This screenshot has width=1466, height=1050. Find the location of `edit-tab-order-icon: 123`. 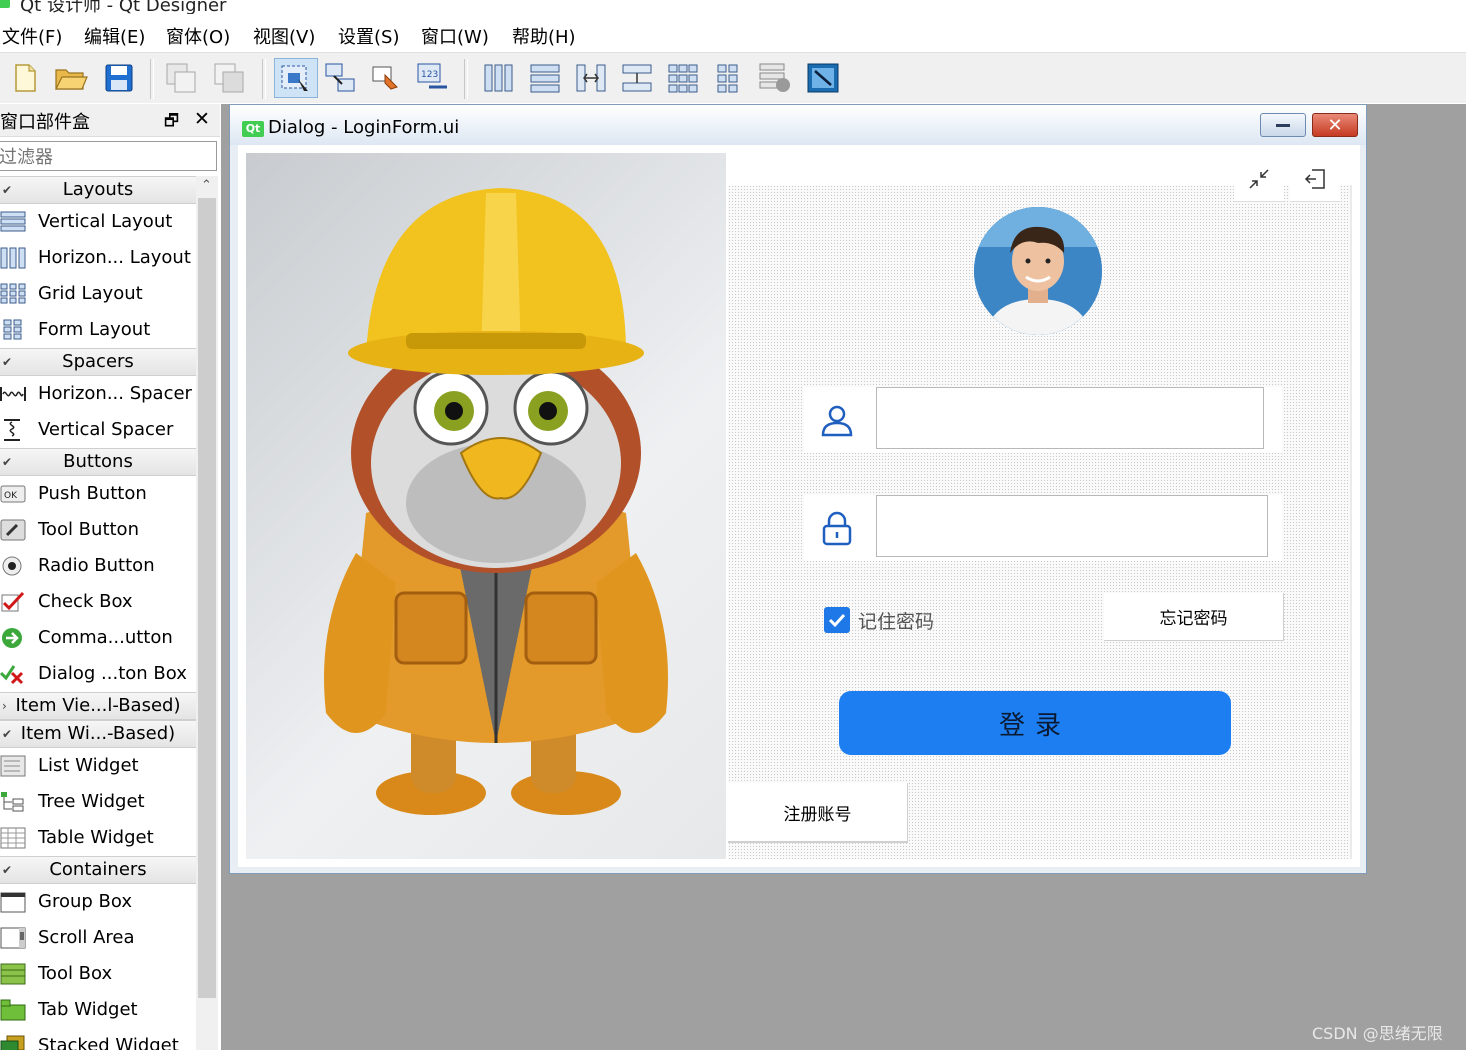

edit-tab-order-icon: 123 is located at coordinates (433, 78).